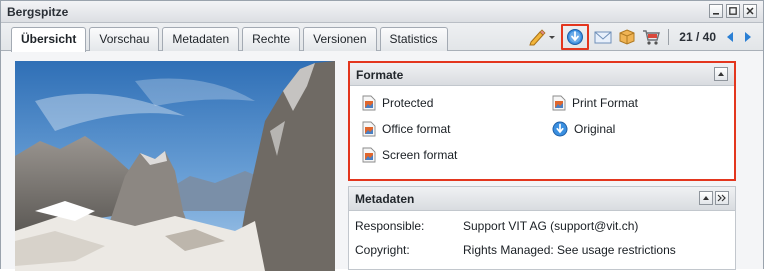 The width and height of the screenshot is (764, 271). Describe the element at coordinates (716, 14) in the screenshot. I see `minimize-icon` at that location.